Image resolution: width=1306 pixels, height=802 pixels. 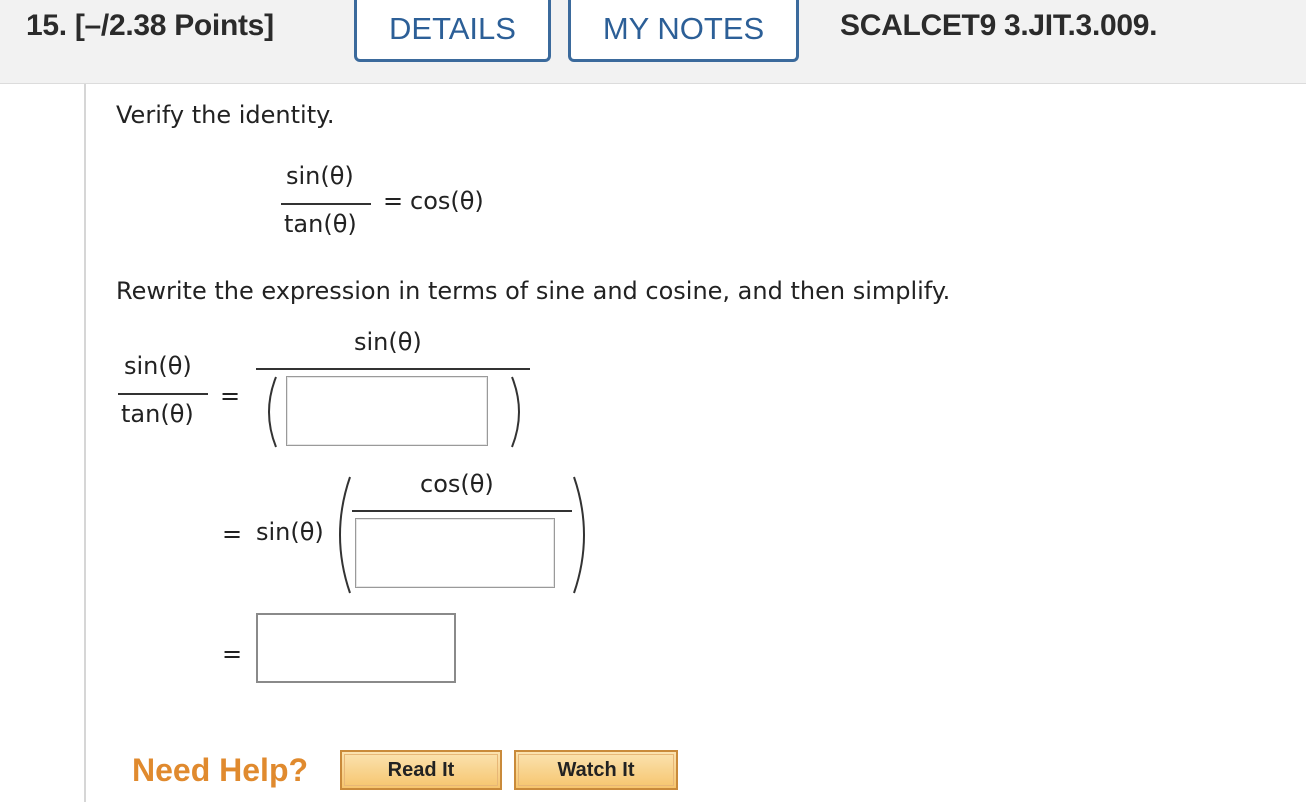 I want to click on step2-factor: sin(θ), so click(x=290, y=532).